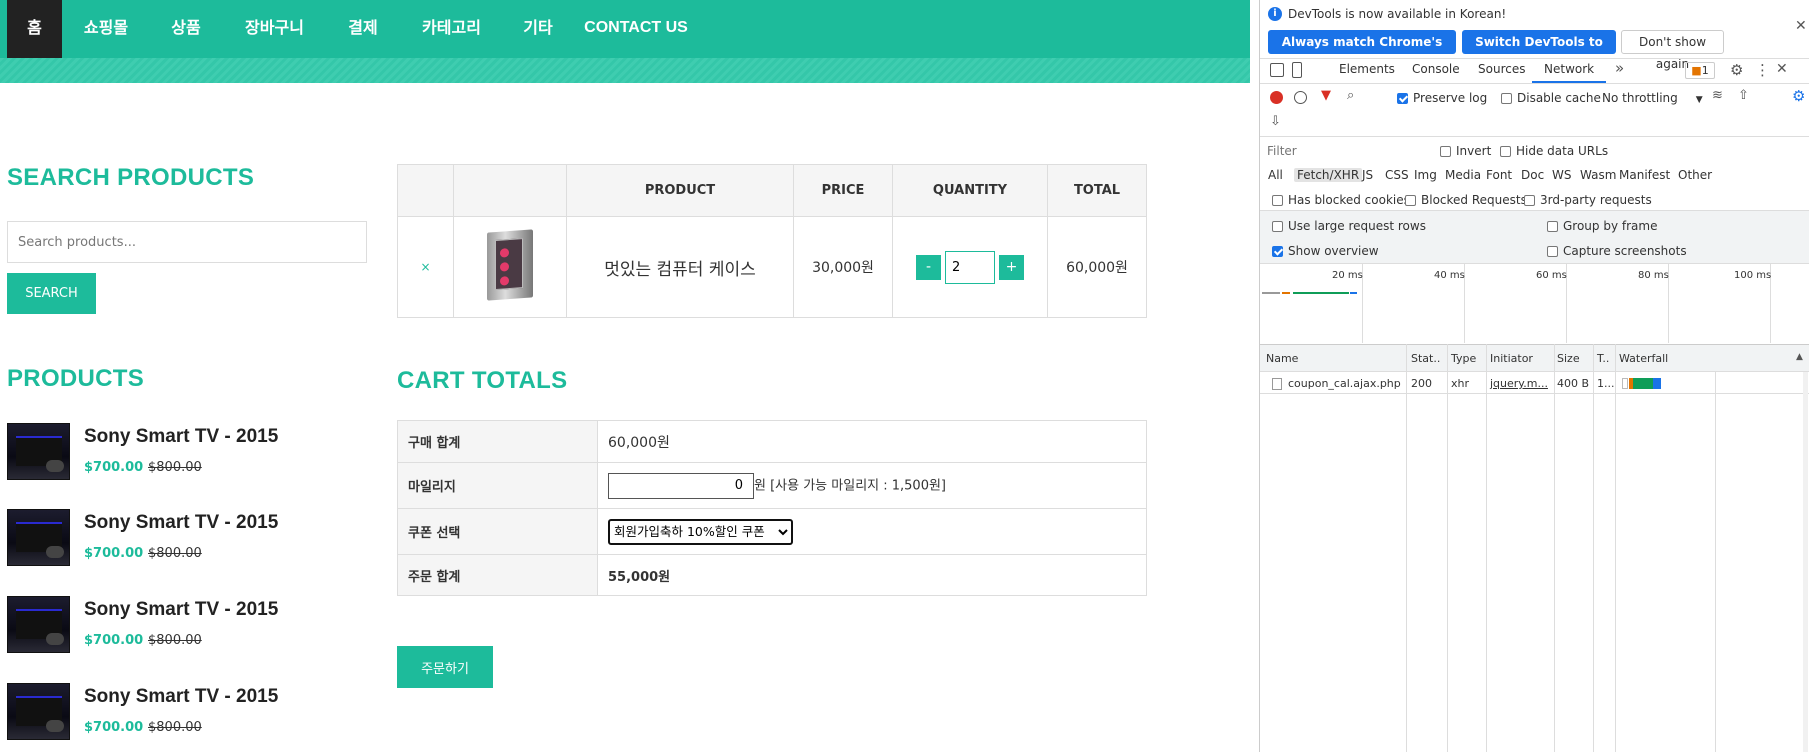  I want to click on hide-data-urls-checkbox: Hide data URLs, so click(1554, 151).